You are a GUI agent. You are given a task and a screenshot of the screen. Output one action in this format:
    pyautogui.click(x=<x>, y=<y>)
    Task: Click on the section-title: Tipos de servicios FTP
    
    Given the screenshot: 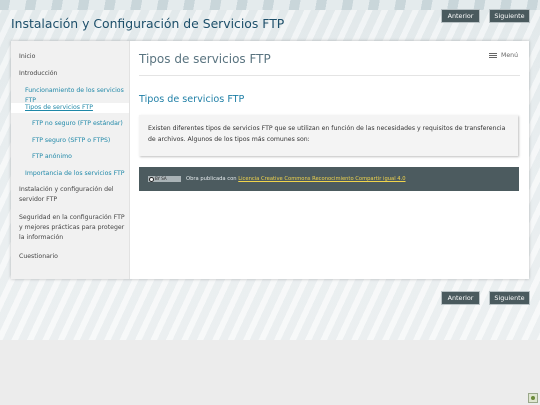 What is the action you would take?
    pyautogui.click(x=192, y=99)
    